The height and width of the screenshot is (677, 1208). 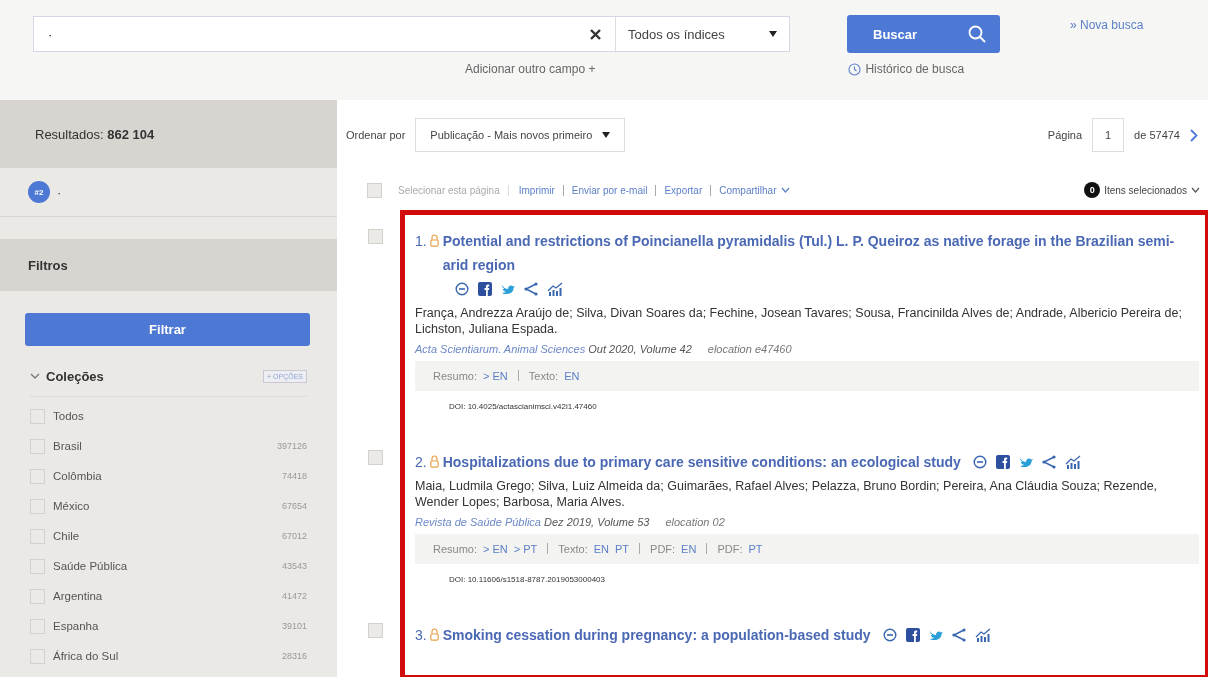 What do you see at coordinates (595, 34) in the screenshot?
I see `close-icon` at bounding box center [595, 34].